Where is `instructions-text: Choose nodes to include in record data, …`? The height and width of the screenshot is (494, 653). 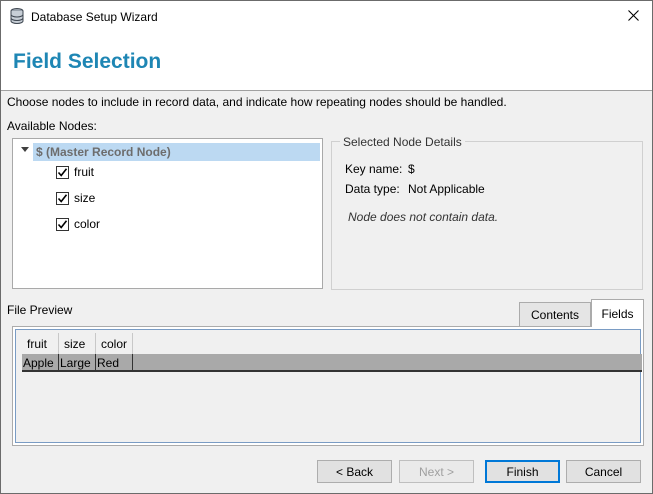
instructions-text: Choose nodes to include in record data, … is located at coordinates (257, 102).